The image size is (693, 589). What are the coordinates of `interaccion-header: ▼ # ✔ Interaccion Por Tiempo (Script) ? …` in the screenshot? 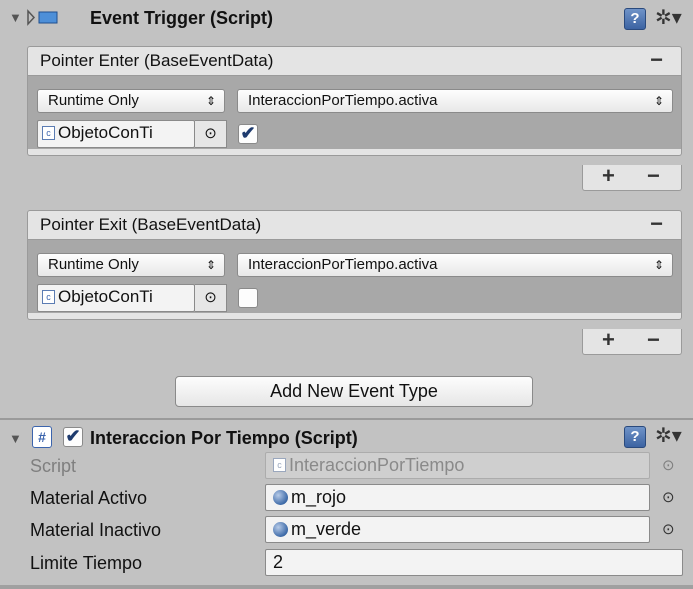 It's located at (346, 438).